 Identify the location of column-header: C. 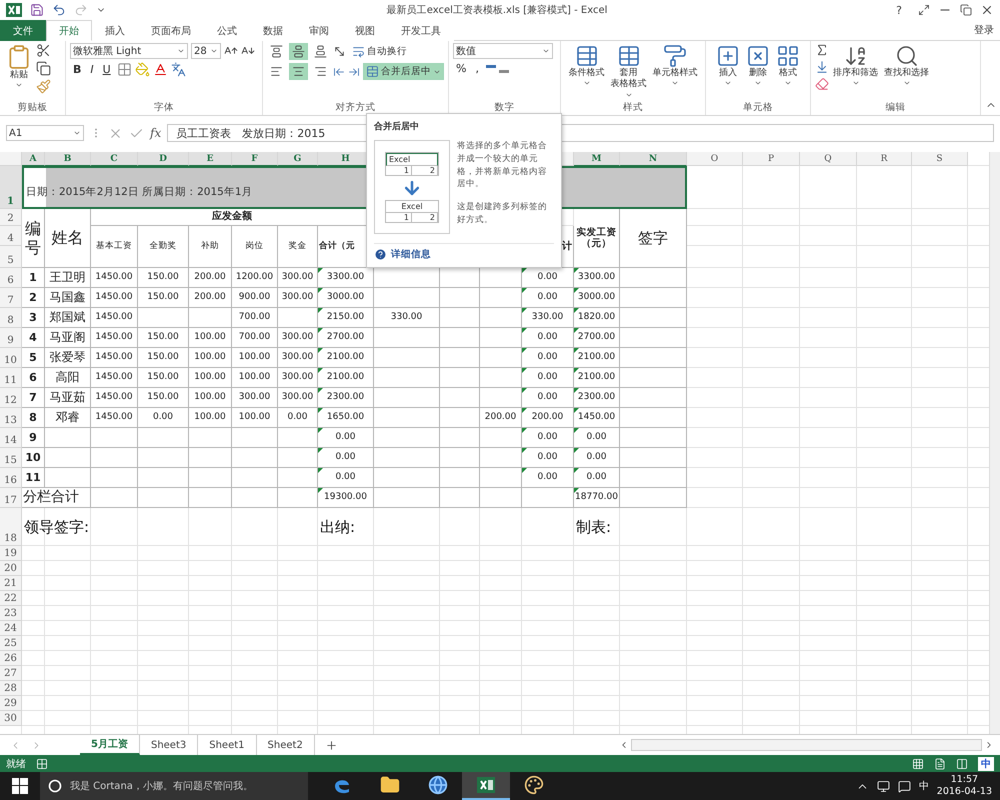
(114, 159).